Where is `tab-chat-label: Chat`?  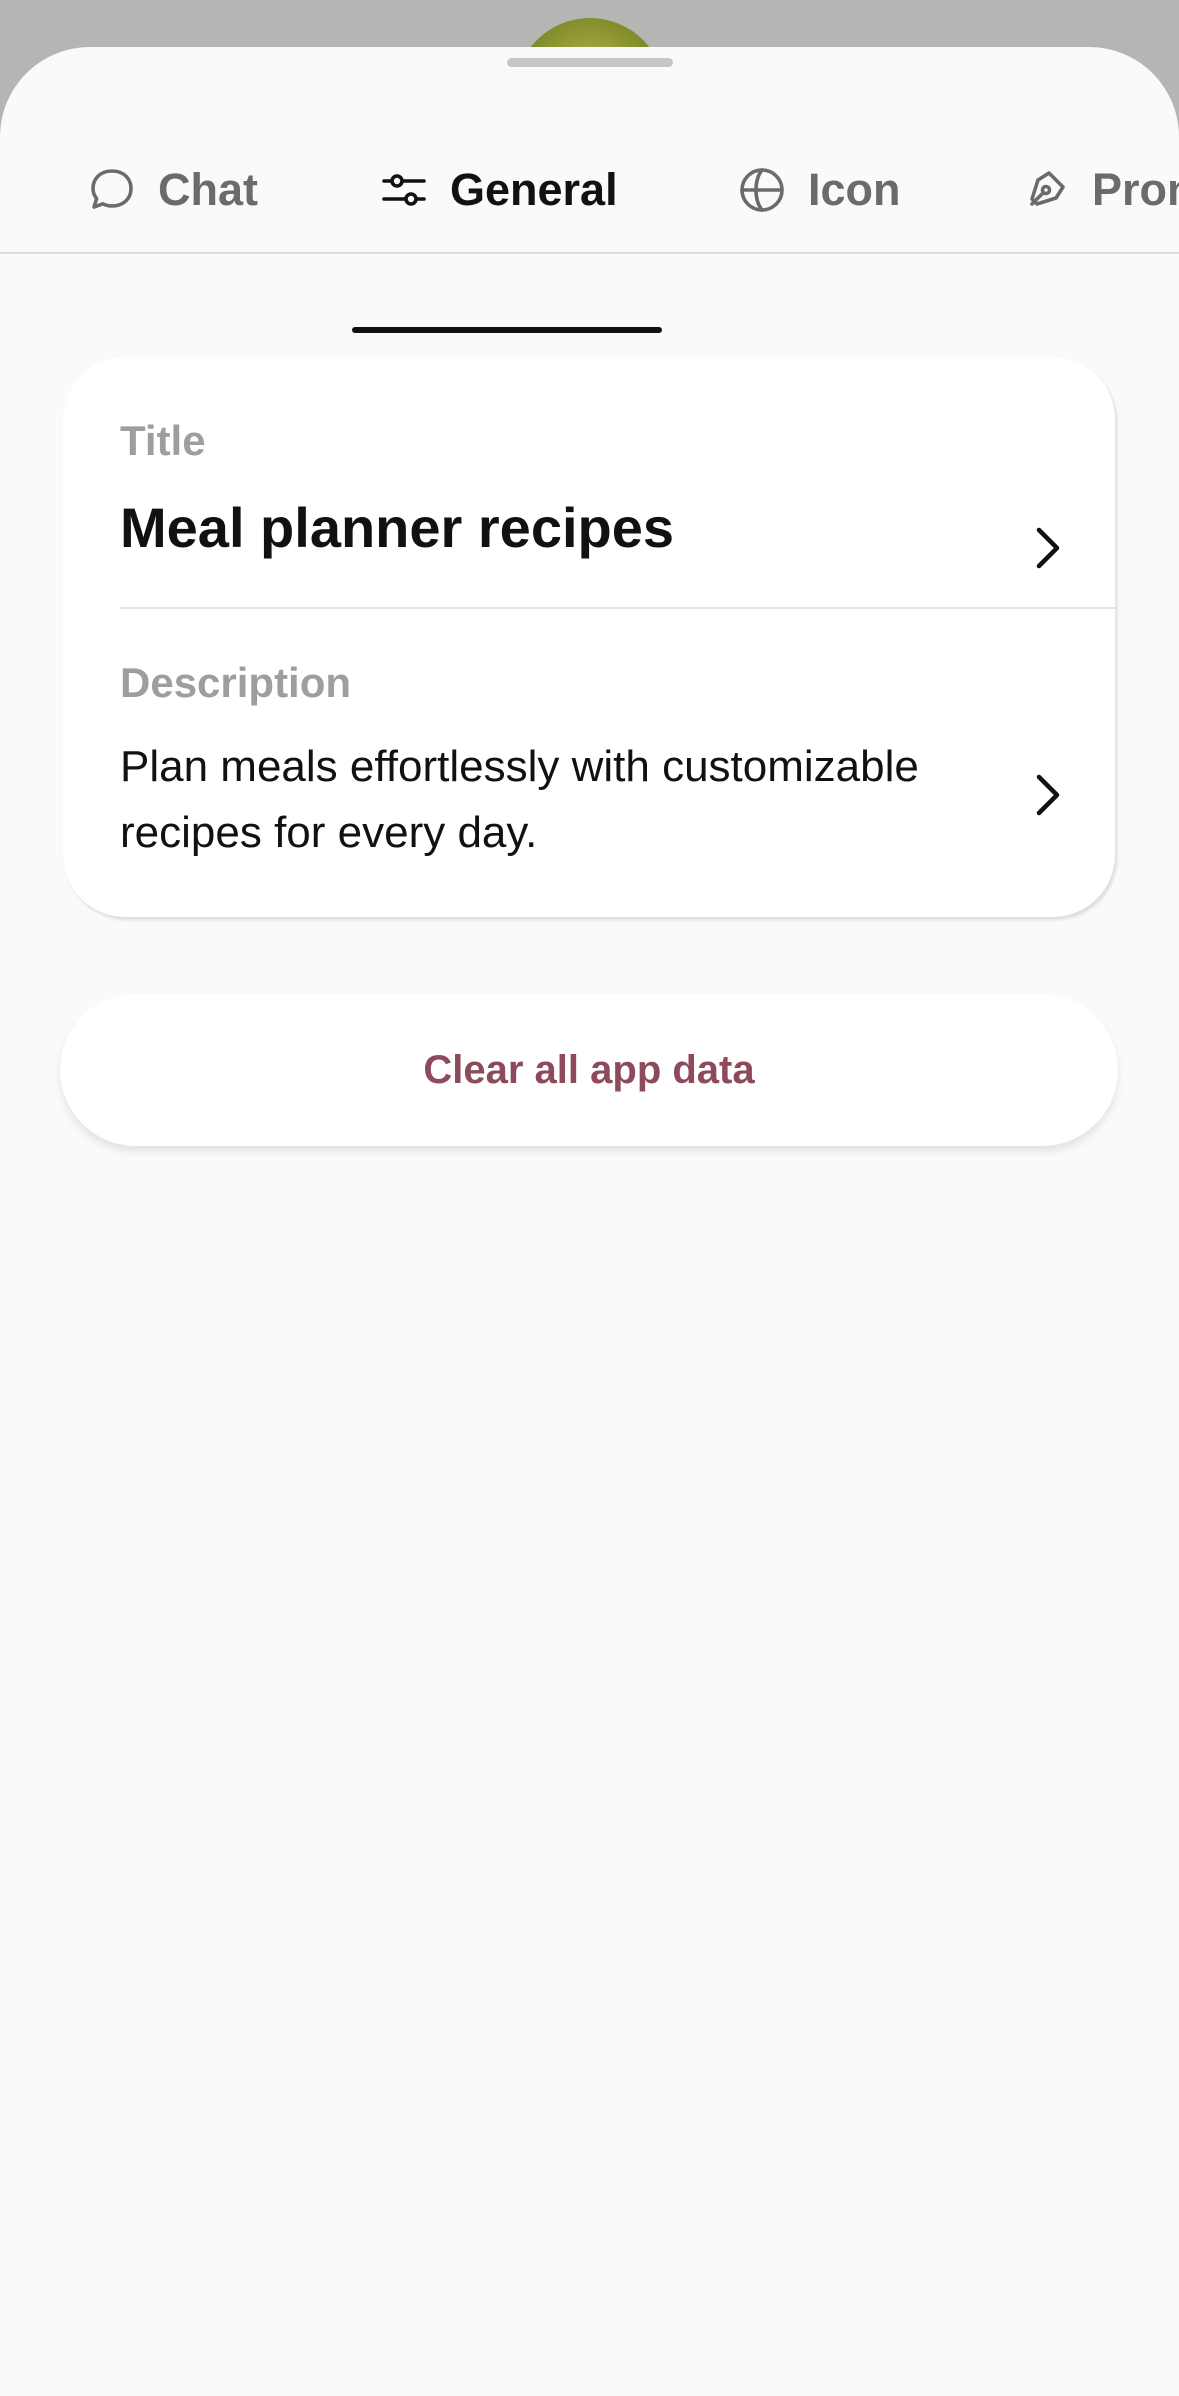 tab-chat-label: Chat is located at coordinates (208, 189).